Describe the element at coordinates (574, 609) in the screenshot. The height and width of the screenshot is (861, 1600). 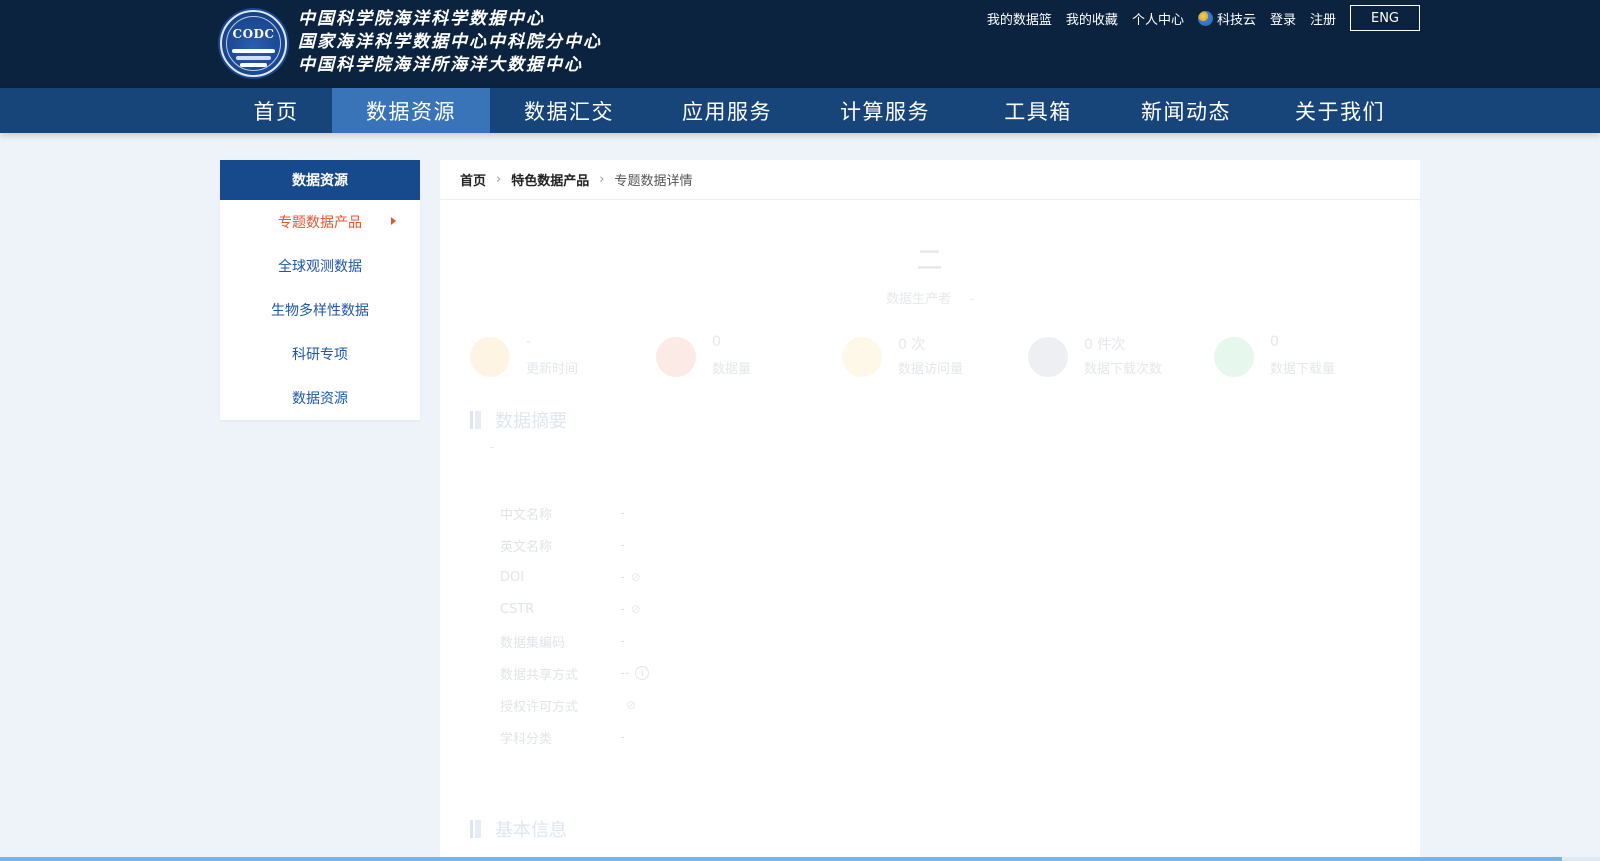
I see `info-row-cstr: CSTR - ⊘` at that location.